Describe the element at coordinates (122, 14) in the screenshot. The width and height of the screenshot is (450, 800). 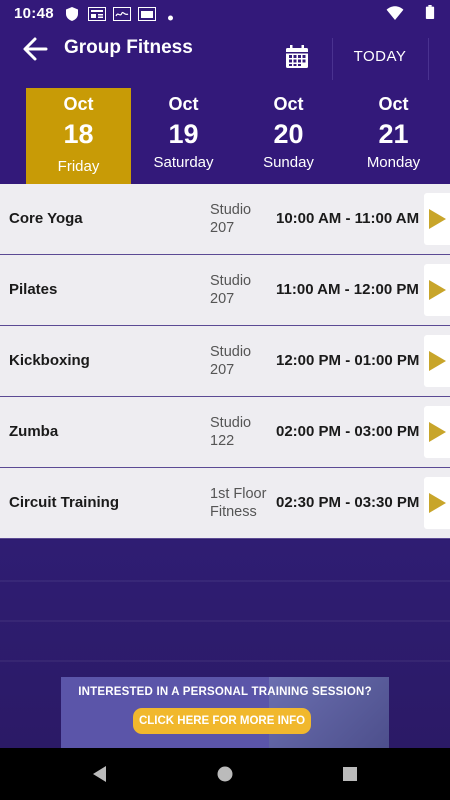
I see `signature-icon` at that location.